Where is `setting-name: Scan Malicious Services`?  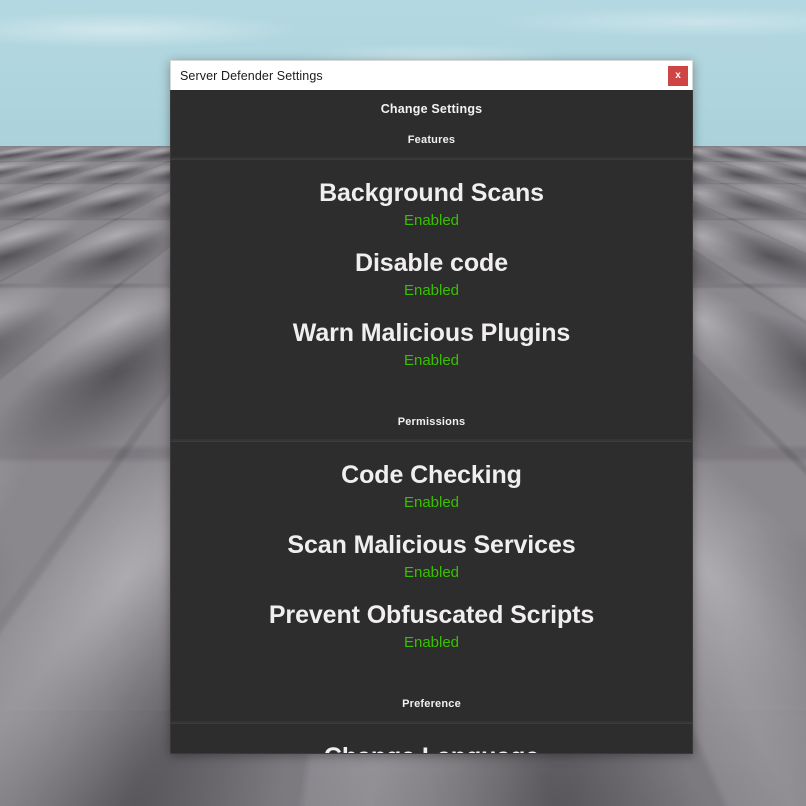
setting-name: Scan Malicious Services is located at coordinates (431, 545).